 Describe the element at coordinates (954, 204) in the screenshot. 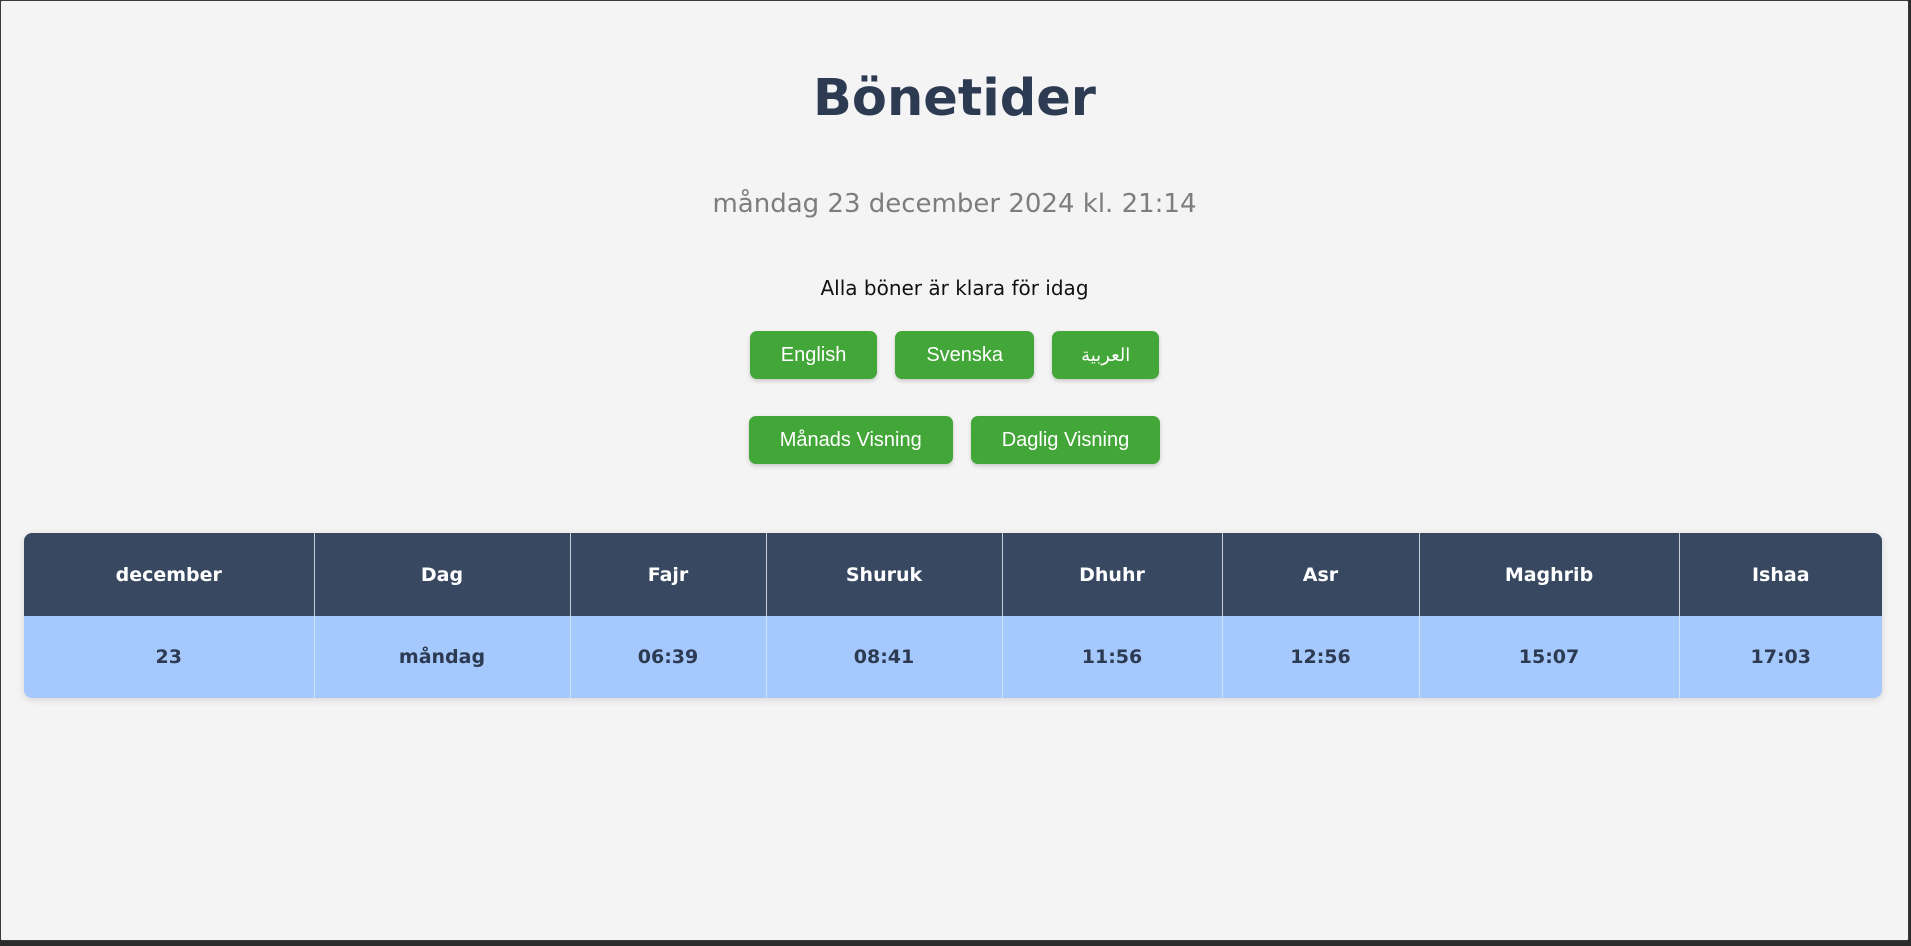

I see `current-datetime: måndag 23 december 2024 kl. 21:14` at that location.